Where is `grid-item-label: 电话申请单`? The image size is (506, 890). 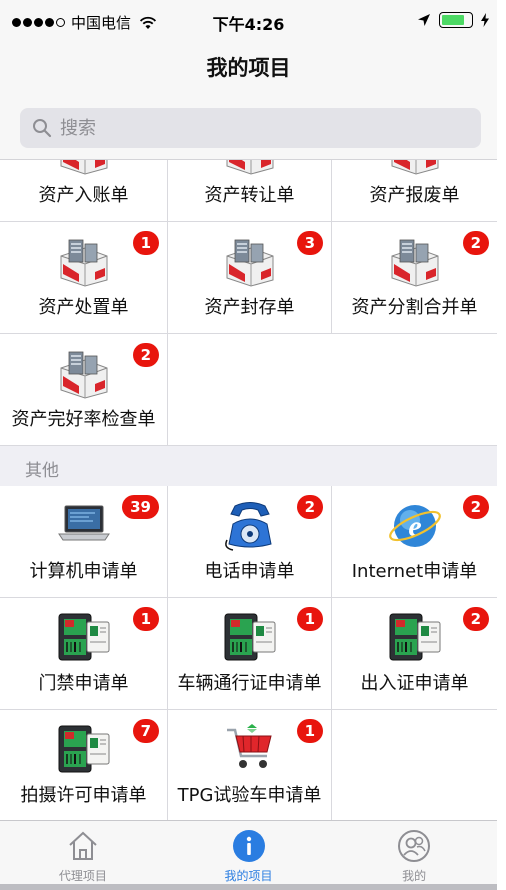 grid-item-label: 电话申请单 is located at coordinates (249, 571).